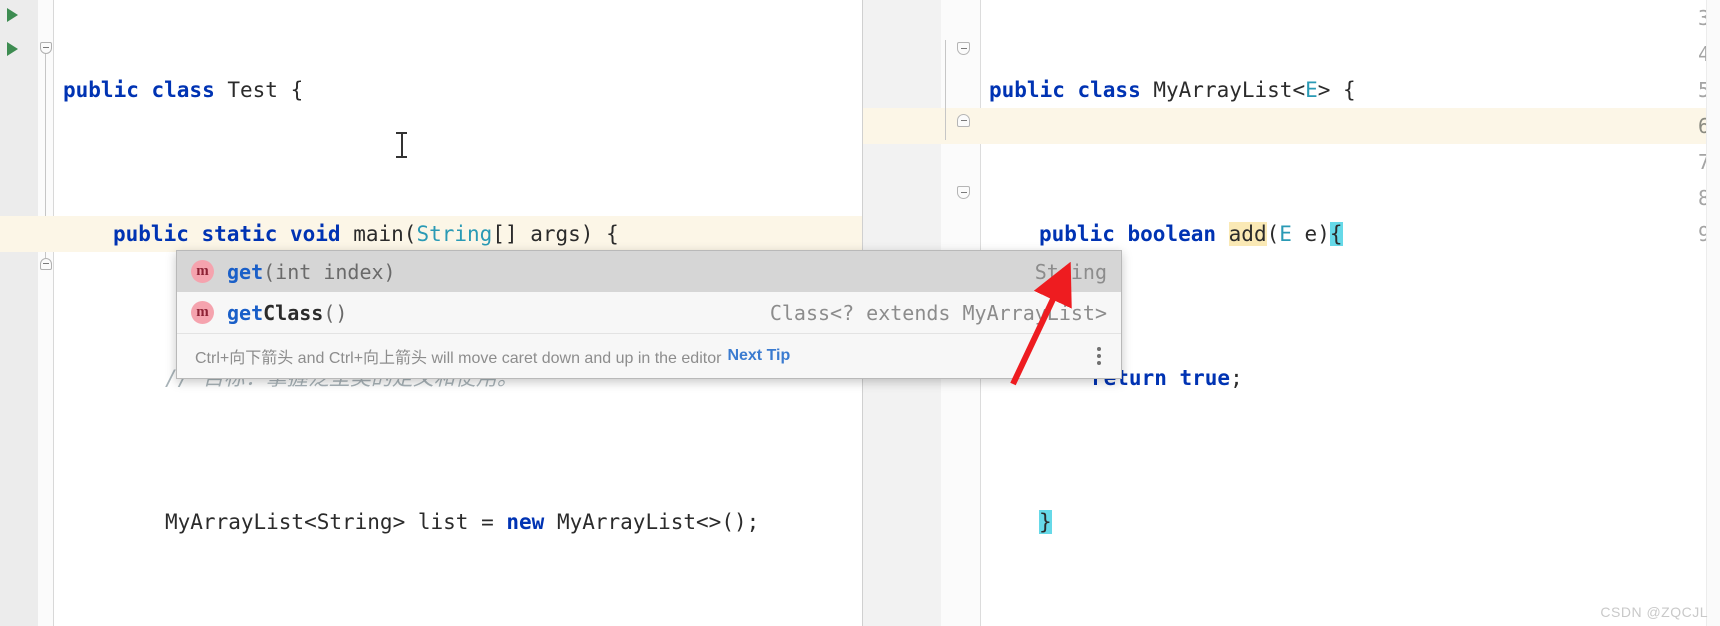 This screenshot has width=1720, height=626. Describe the element at coordinates (1134, 234) in the screenshot. I see `code-token: public boolean` at that location.